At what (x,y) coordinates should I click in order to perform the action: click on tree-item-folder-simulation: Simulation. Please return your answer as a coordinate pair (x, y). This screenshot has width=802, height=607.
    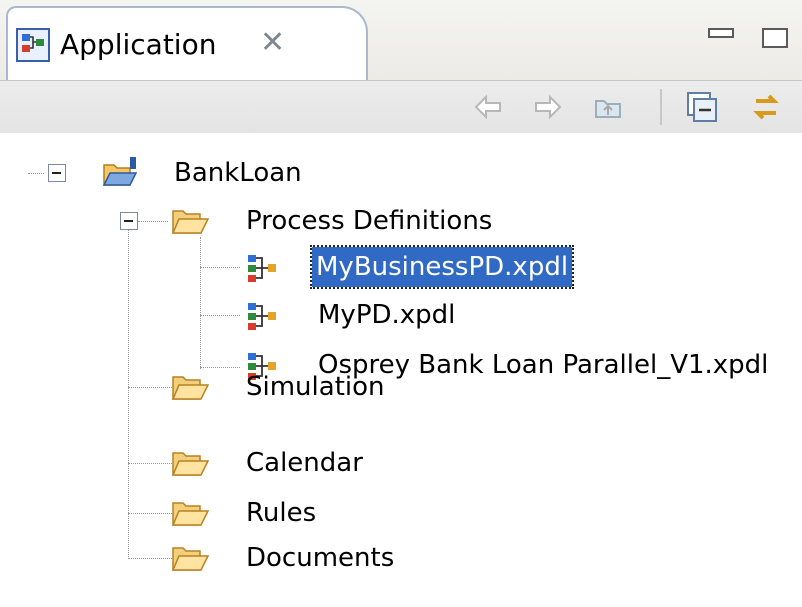
    Looking at the image, I should click on (401, 387).